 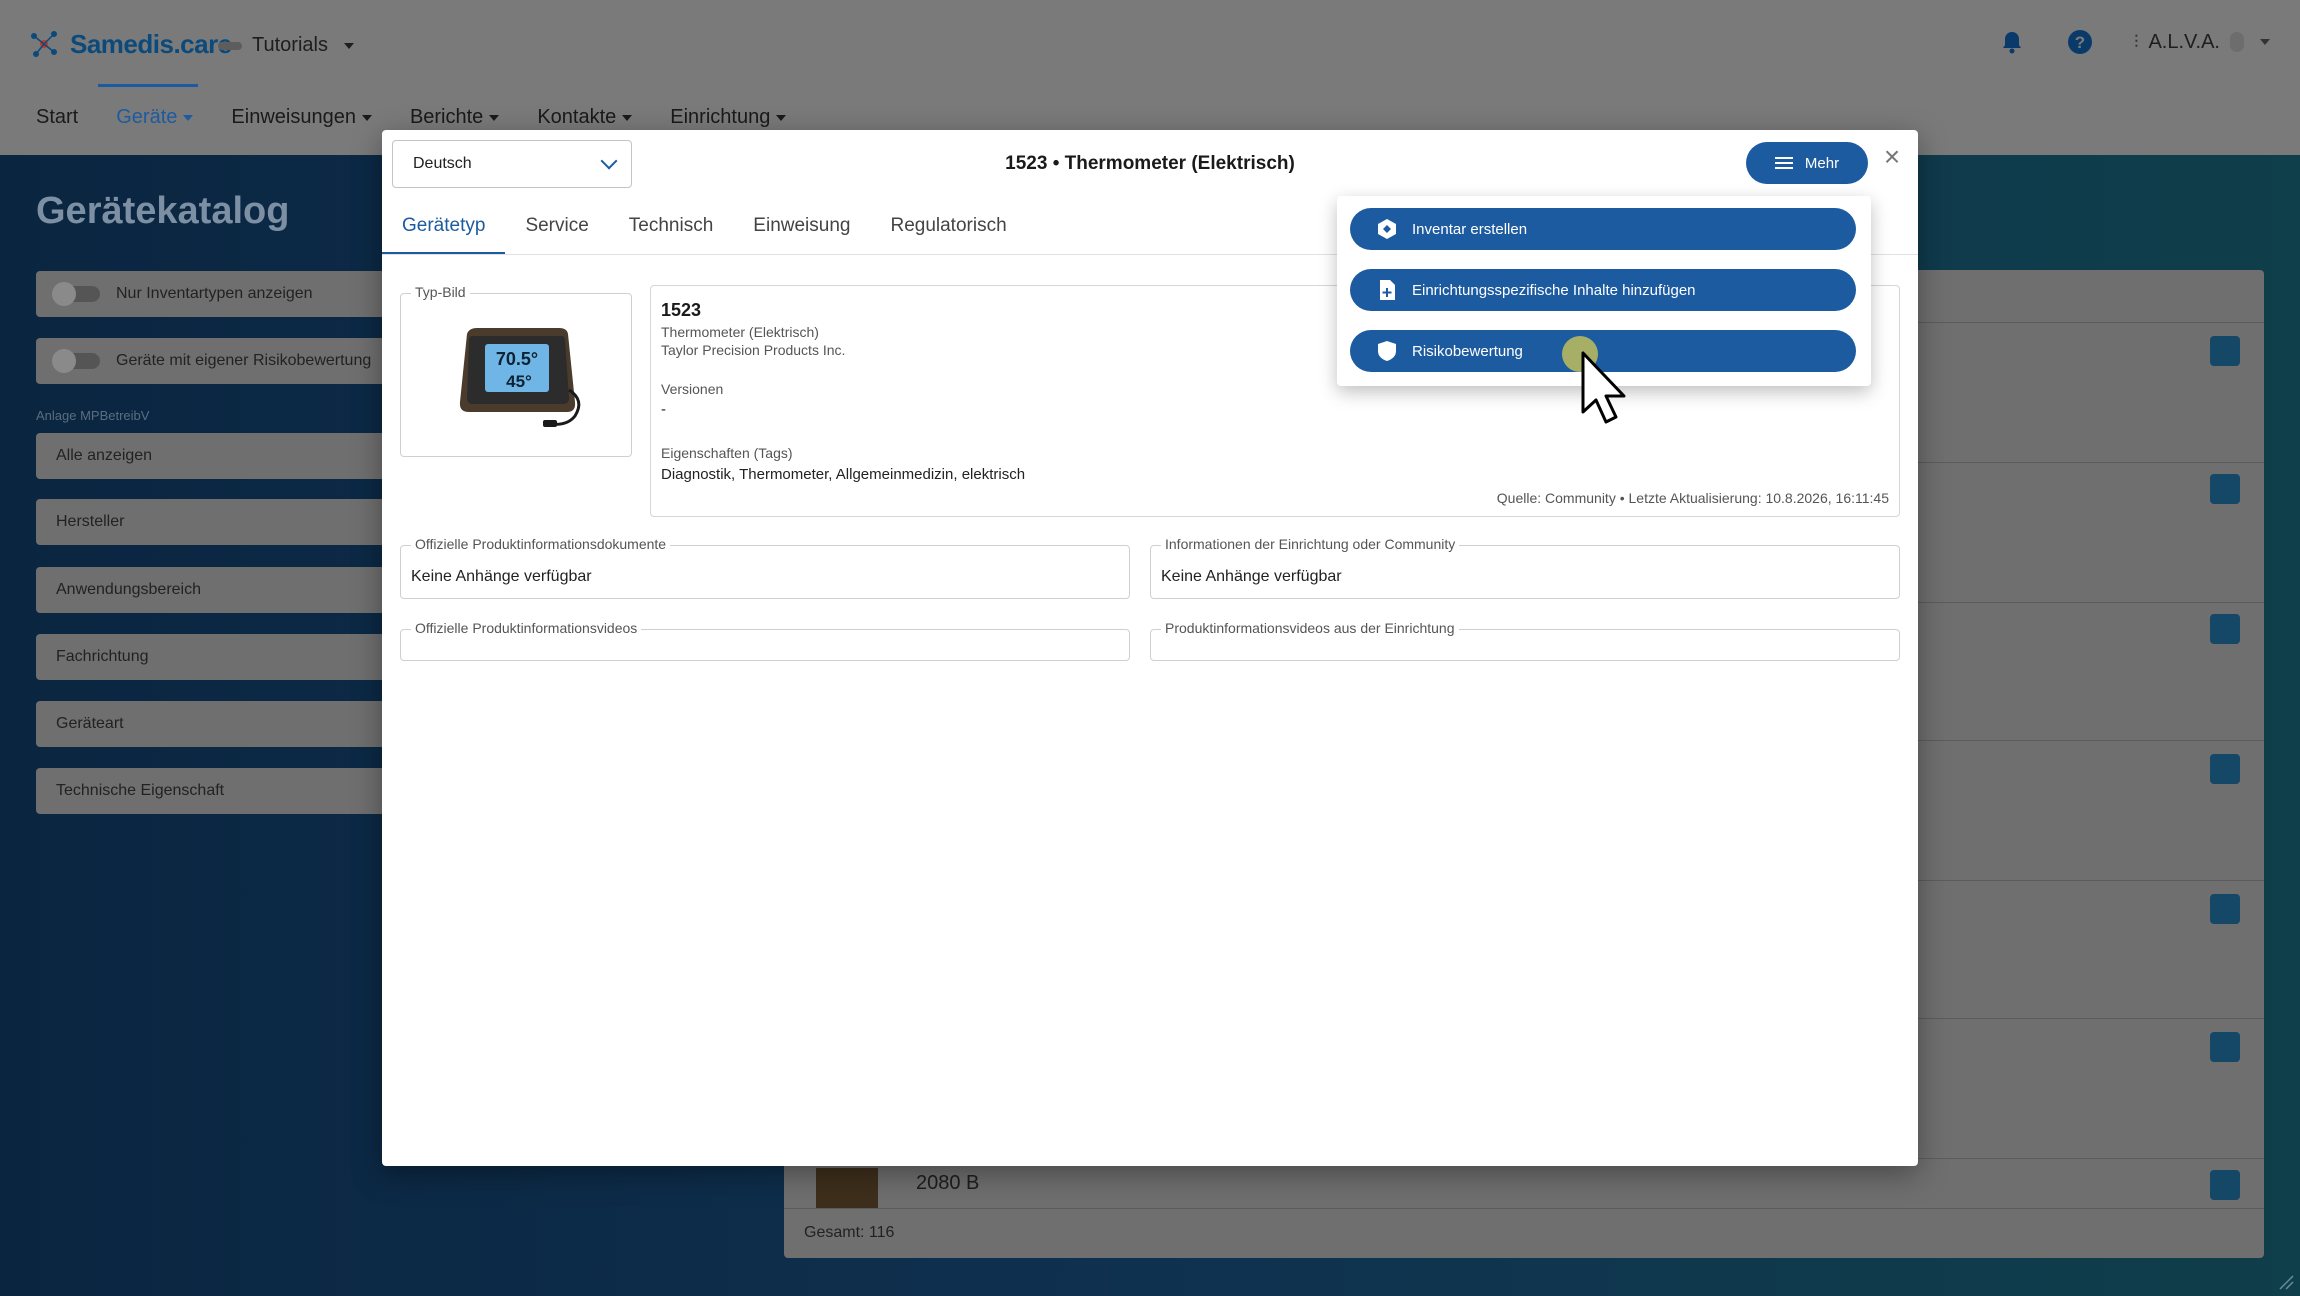 What do you see at coordinates (727, 453) in the screenshot?
I see `tags-label: Eigenschaften (Tags)` at bounding box center [727, 453].